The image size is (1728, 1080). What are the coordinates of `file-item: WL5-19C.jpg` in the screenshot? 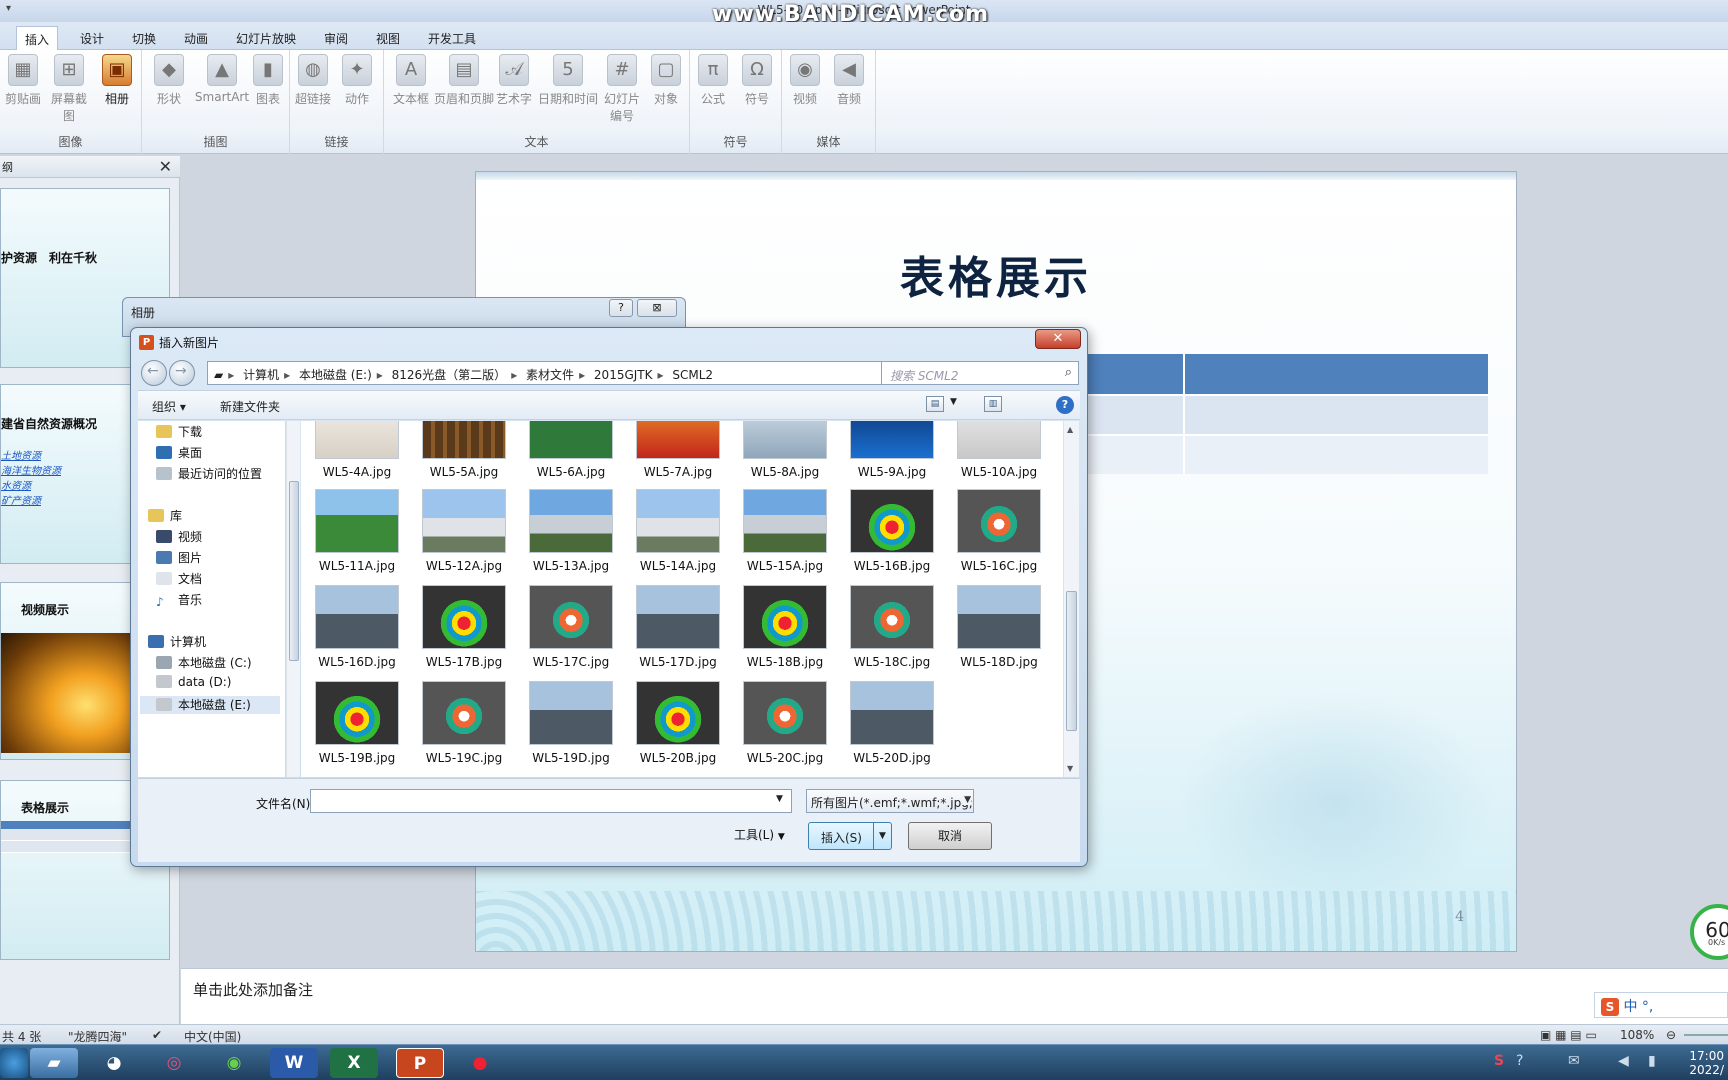 It's located at (464, 727).